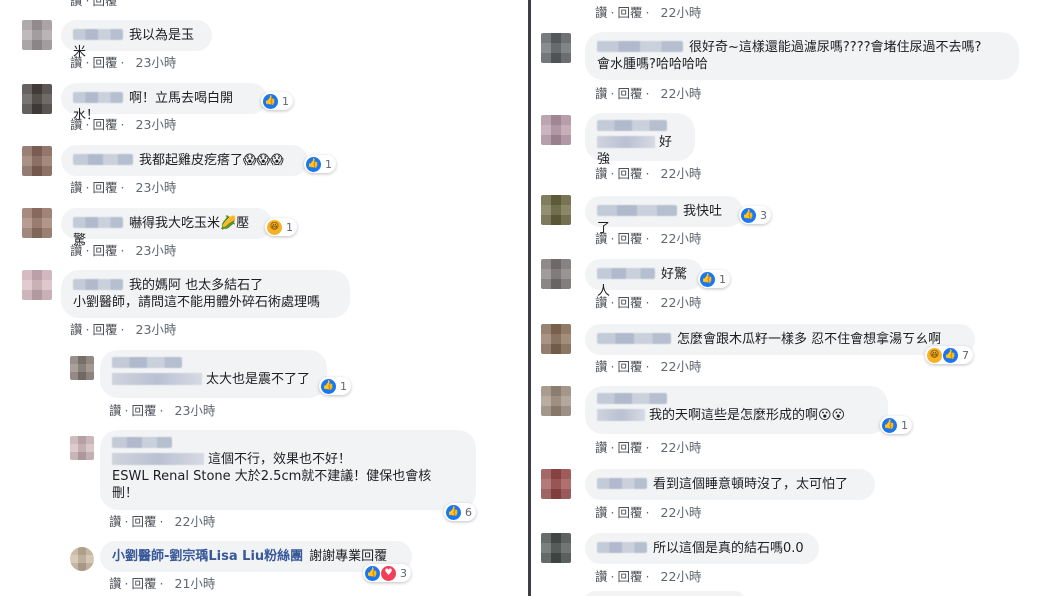  I want to click on timestamp: 21小時, so click(195, 583).